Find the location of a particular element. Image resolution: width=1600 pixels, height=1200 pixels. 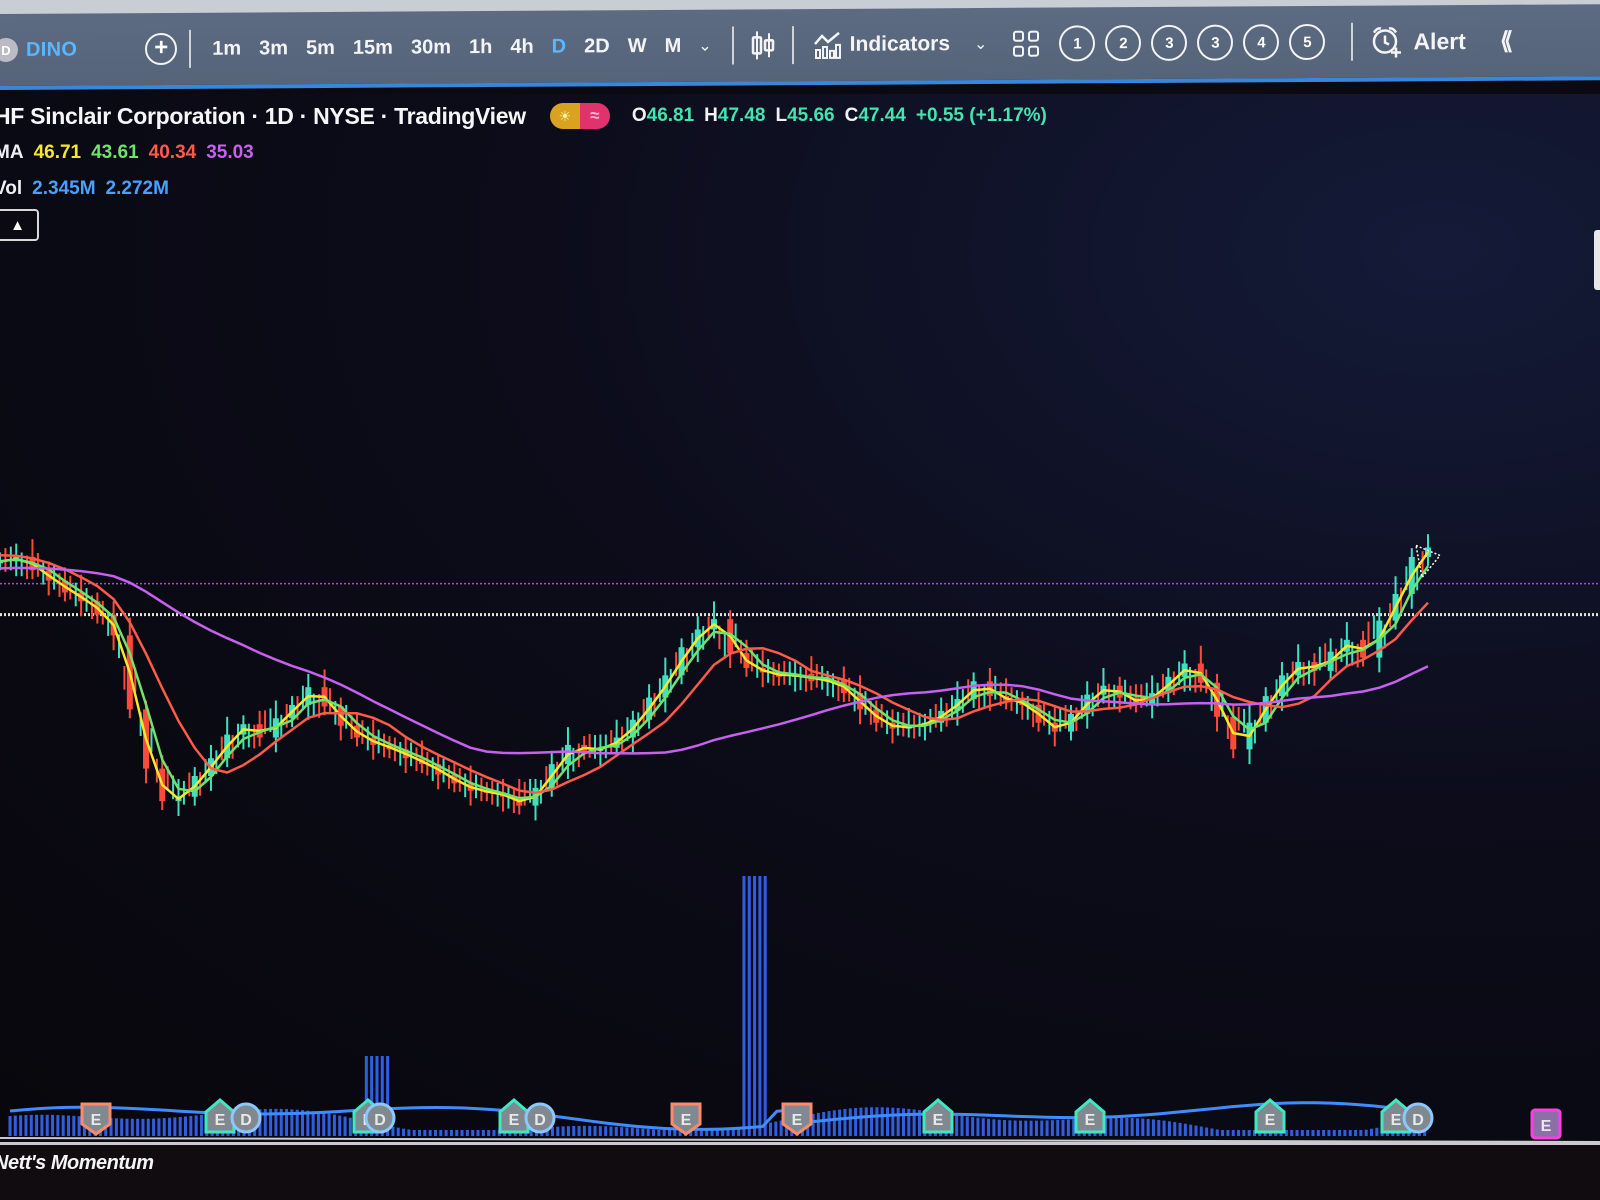

ma-long-line is located at coordinates (714, 660).